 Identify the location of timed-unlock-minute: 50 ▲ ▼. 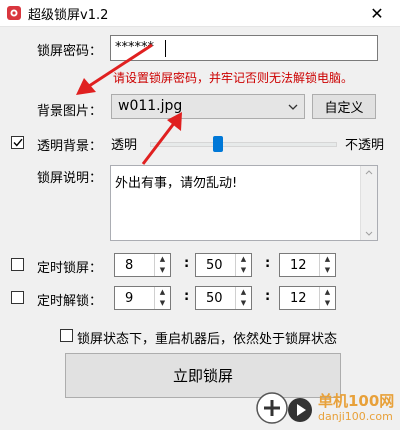
(223, 298).